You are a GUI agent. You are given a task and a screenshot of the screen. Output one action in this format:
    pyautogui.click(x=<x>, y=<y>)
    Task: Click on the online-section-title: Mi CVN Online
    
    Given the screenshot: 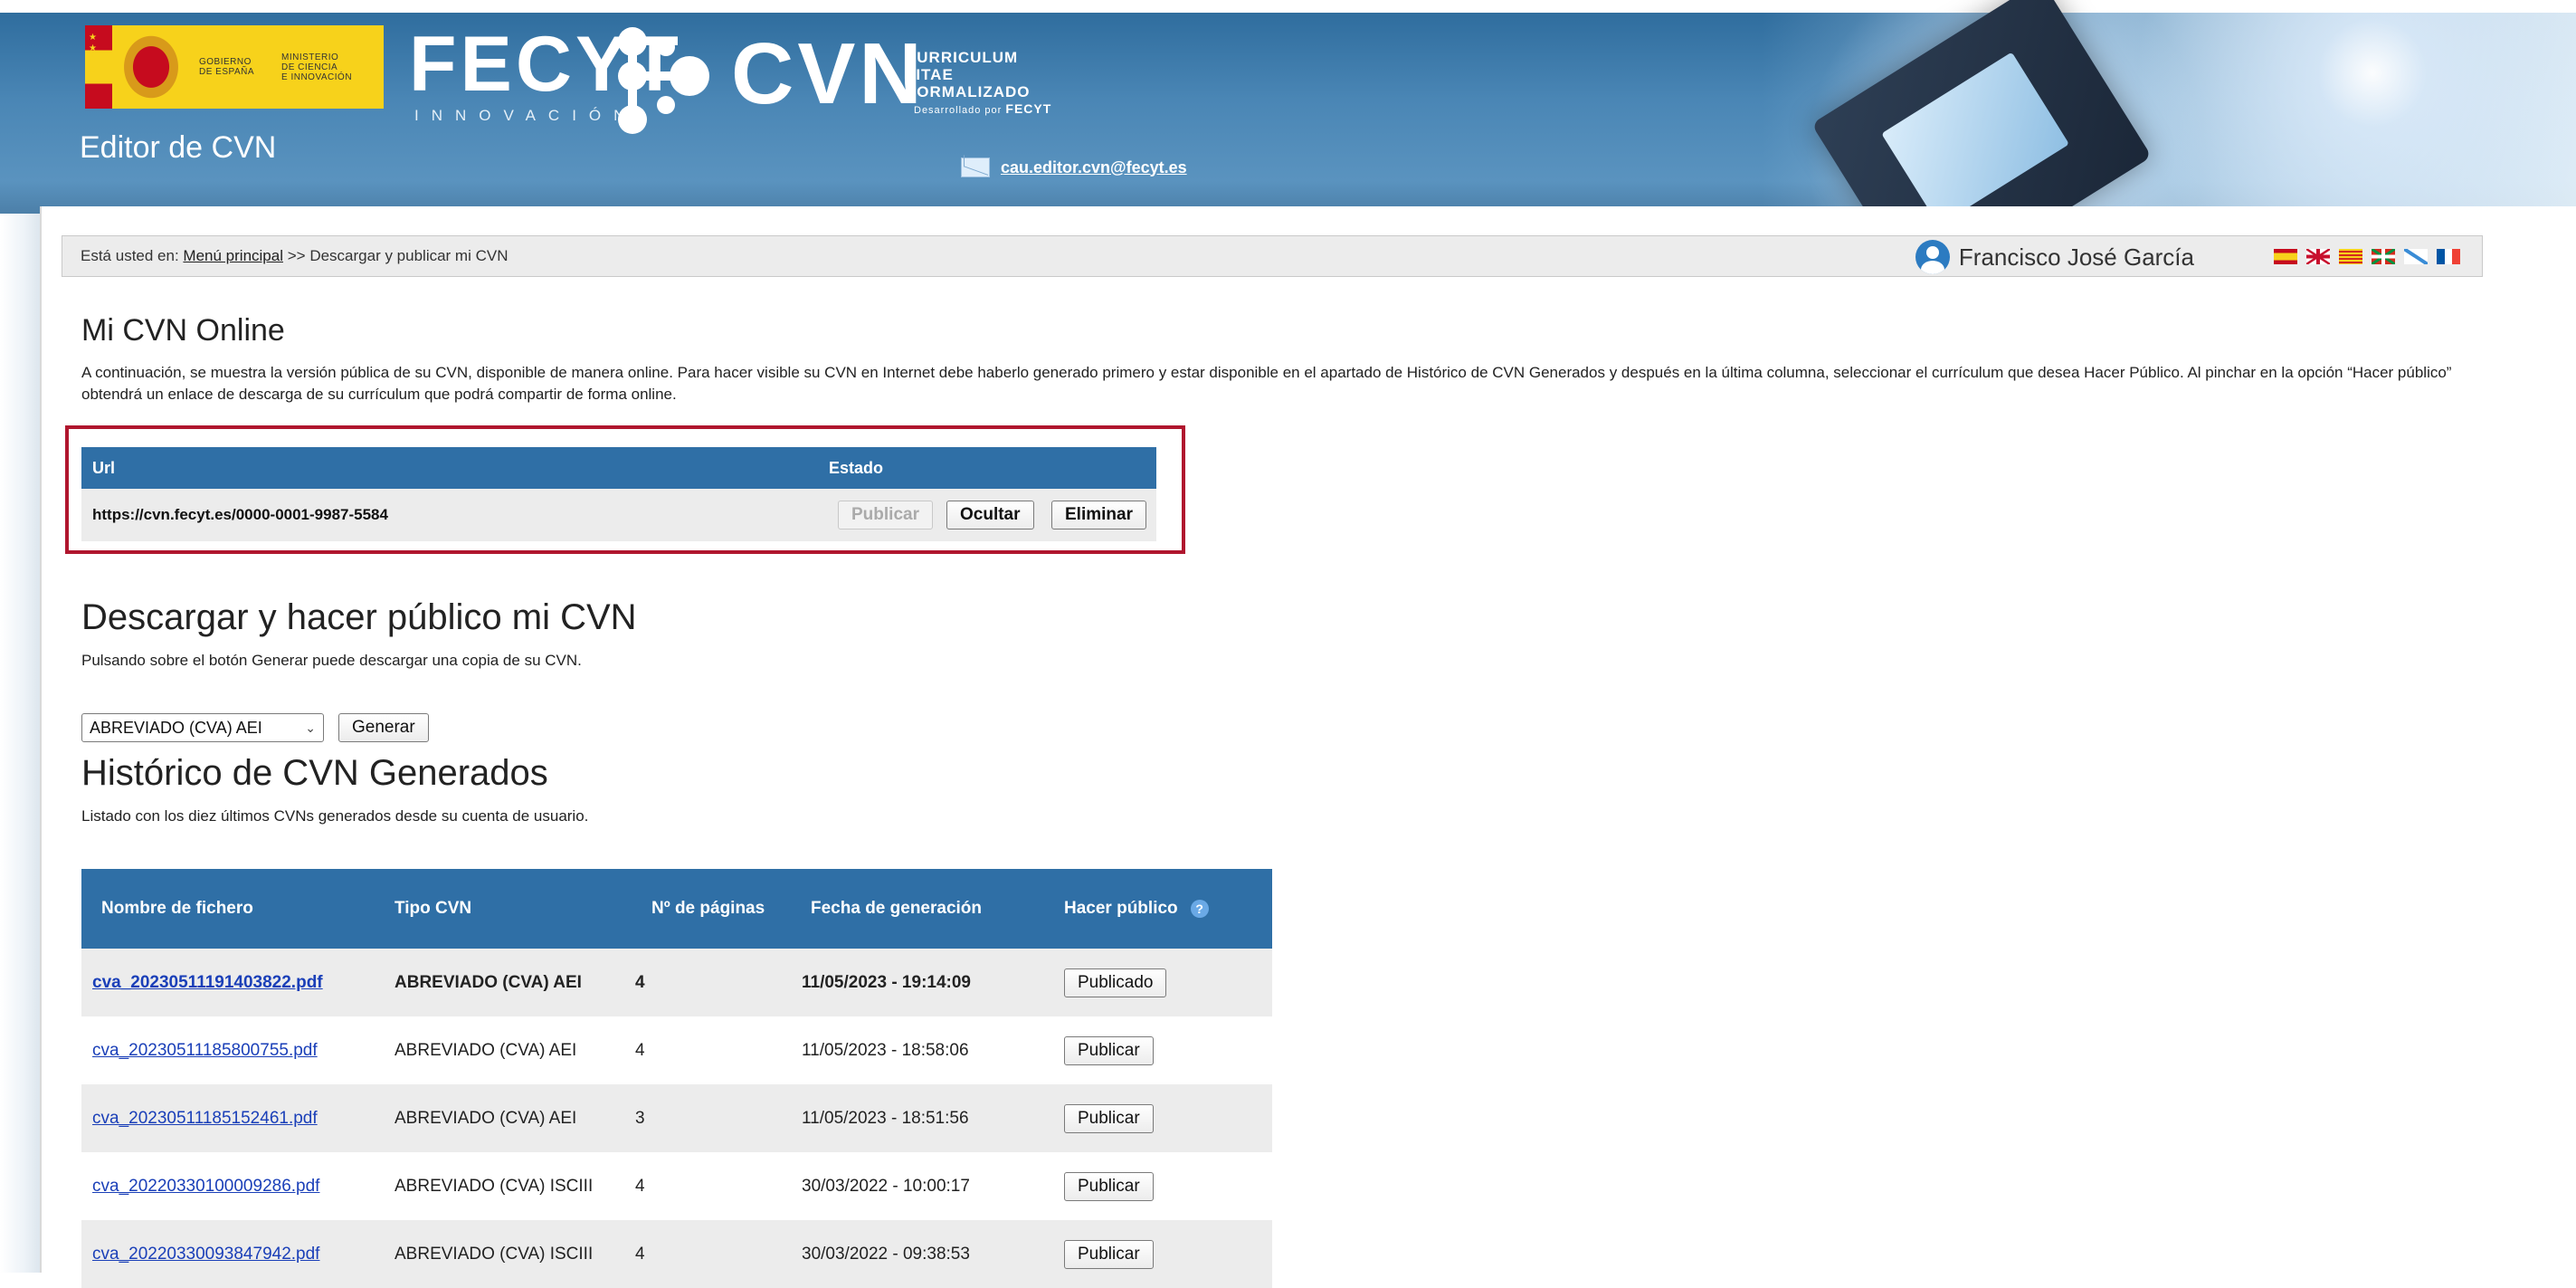 What is the action you would take?
    pyautogui.click(x=183, y=330)
    